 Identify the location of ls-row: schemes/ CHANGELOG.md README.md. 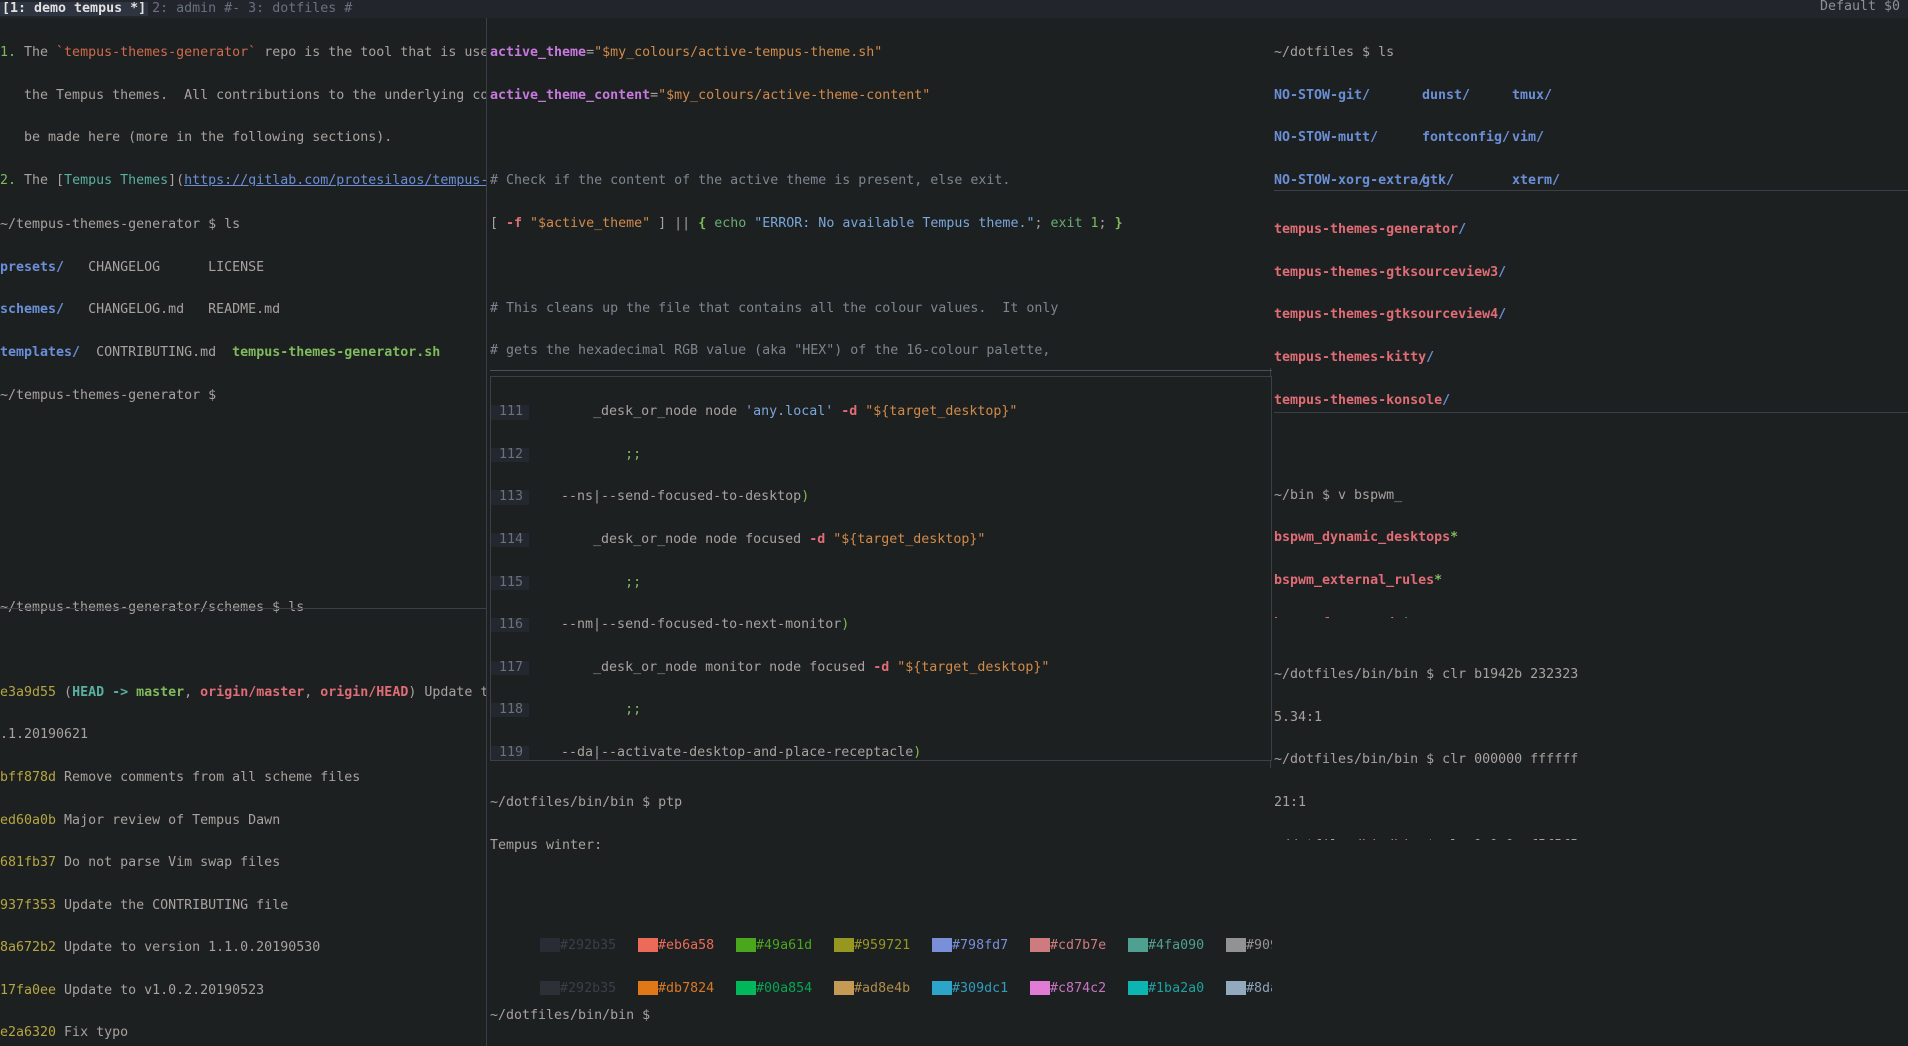
(140, 310).